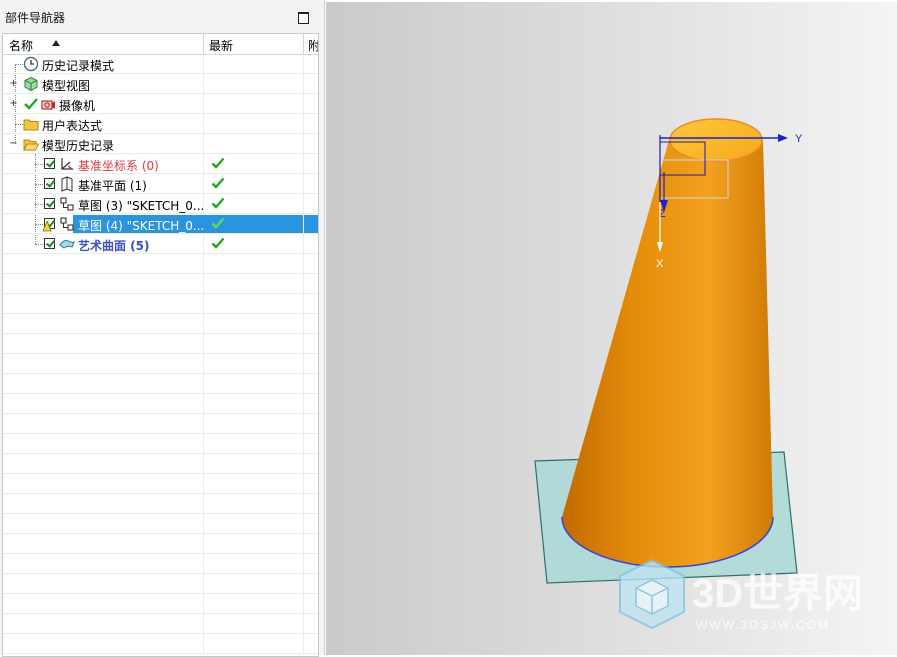 This screenshot has width=897, height=657. I want to click on cone-top-face, so click(716, 140).